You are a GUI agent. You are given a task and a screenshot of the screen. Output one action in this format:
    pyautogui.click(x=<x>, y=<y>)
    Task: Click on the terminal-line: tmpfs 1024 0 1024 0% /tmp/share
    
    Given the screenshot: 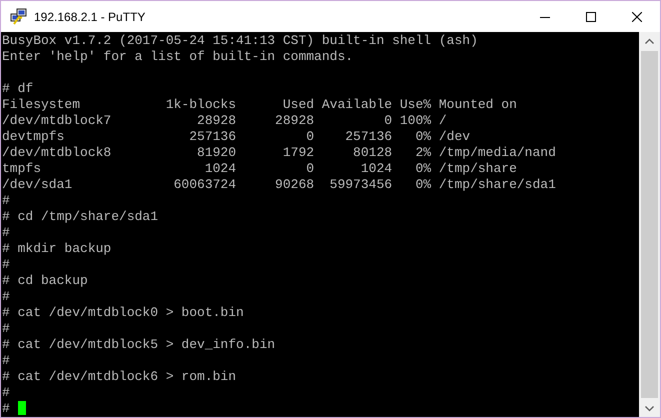 What is the action you would take?
    pyautogui.click(x=259, y=169)
    